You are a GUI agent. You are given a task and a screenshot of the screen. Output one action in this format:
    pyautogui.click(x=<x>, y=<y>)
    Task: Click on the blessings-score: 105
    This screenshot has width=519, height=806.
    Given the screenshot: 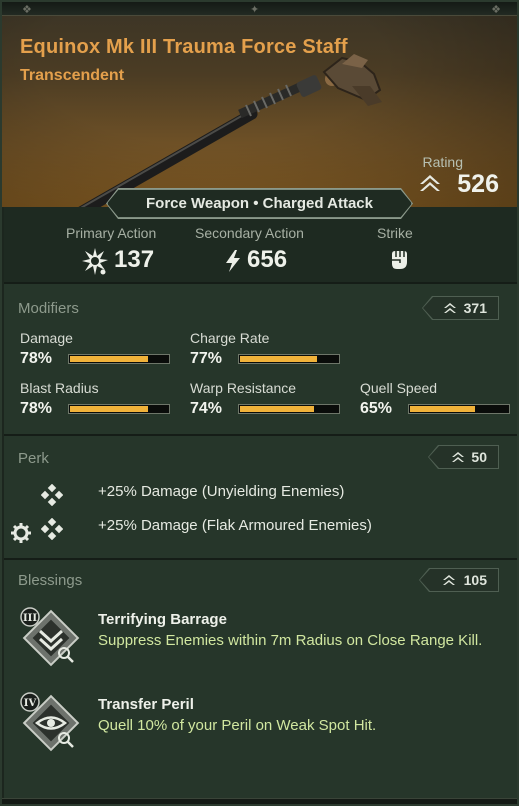 What is the action you would take?
    pyautogui.click(x=475, y=580)
    